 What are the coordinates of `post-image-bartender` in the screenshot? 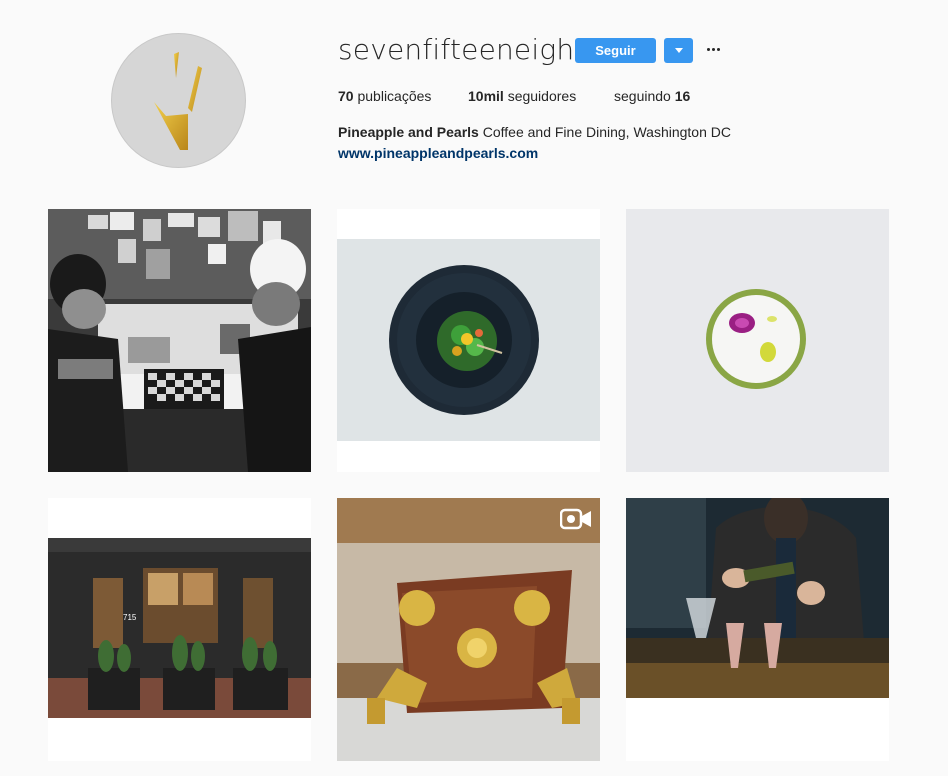 It's located at (757, 629).